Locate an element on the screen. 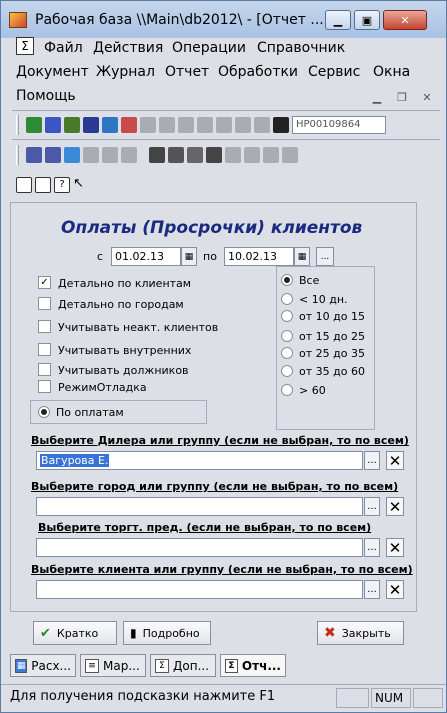  grid-doc-icon: ▦ is located at coordinates (21, 665).